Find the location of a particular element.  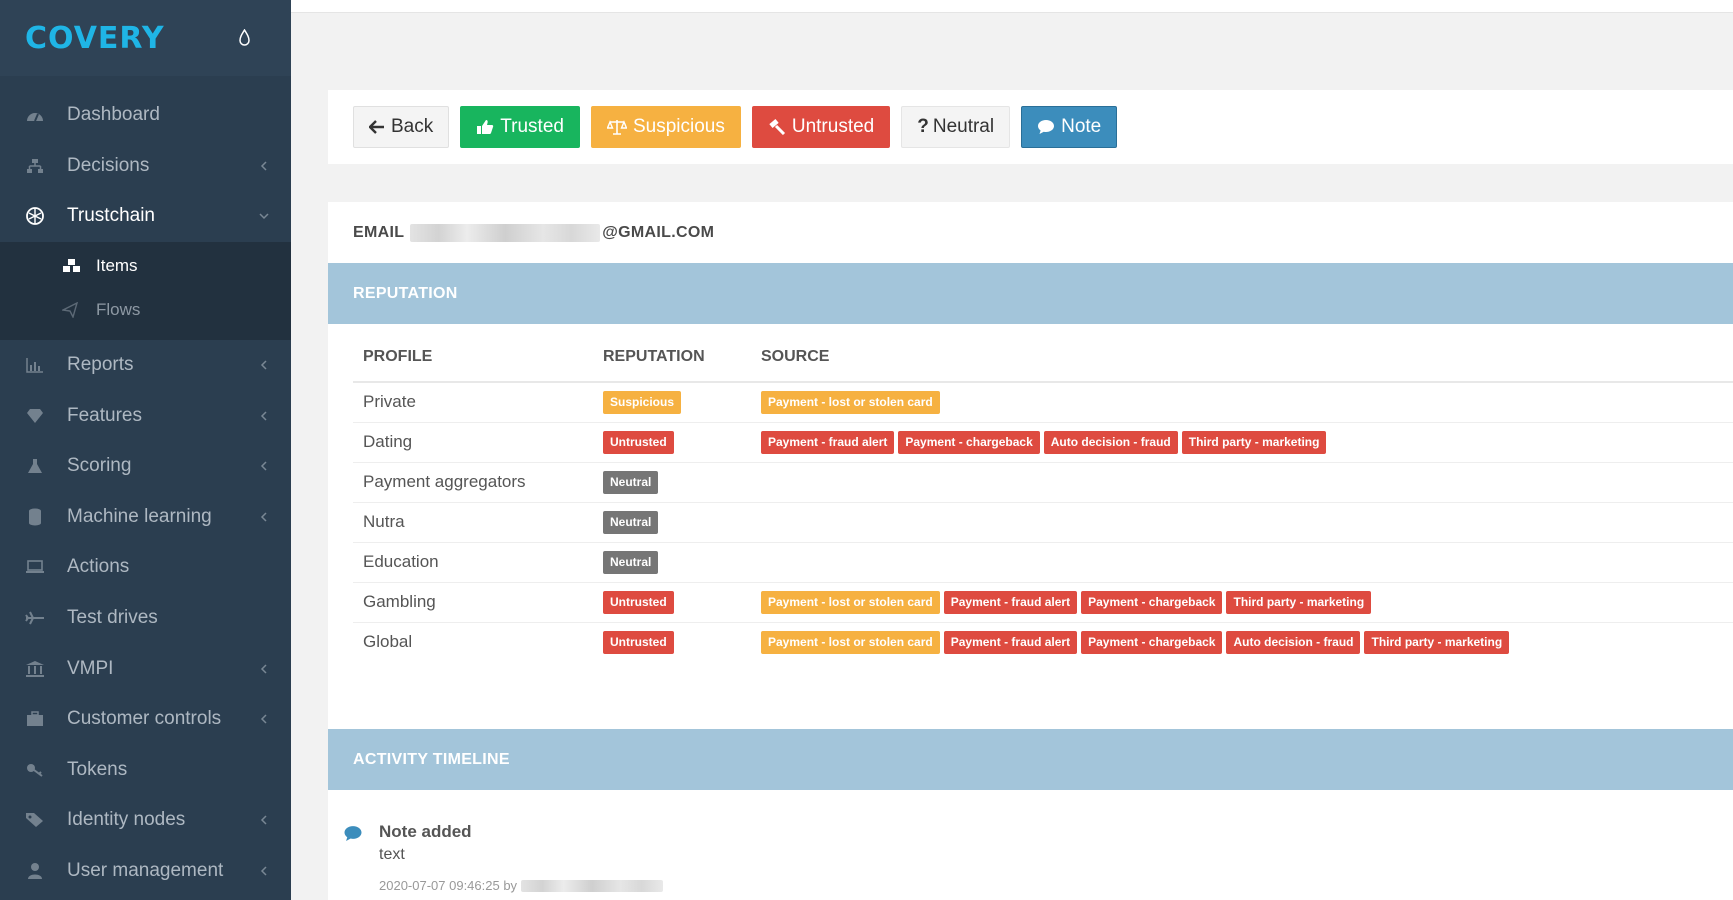

sidebar-item-actions: Actions is located at coordinates (145, 567).